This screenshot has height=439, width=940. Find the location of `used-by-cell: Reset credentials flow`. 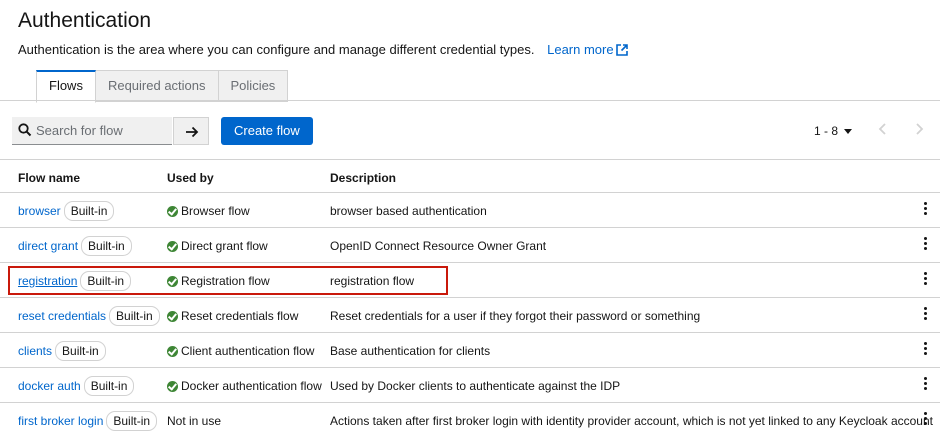

used-by-cell: Reset credentials flow is located at coordinates (232, 316).